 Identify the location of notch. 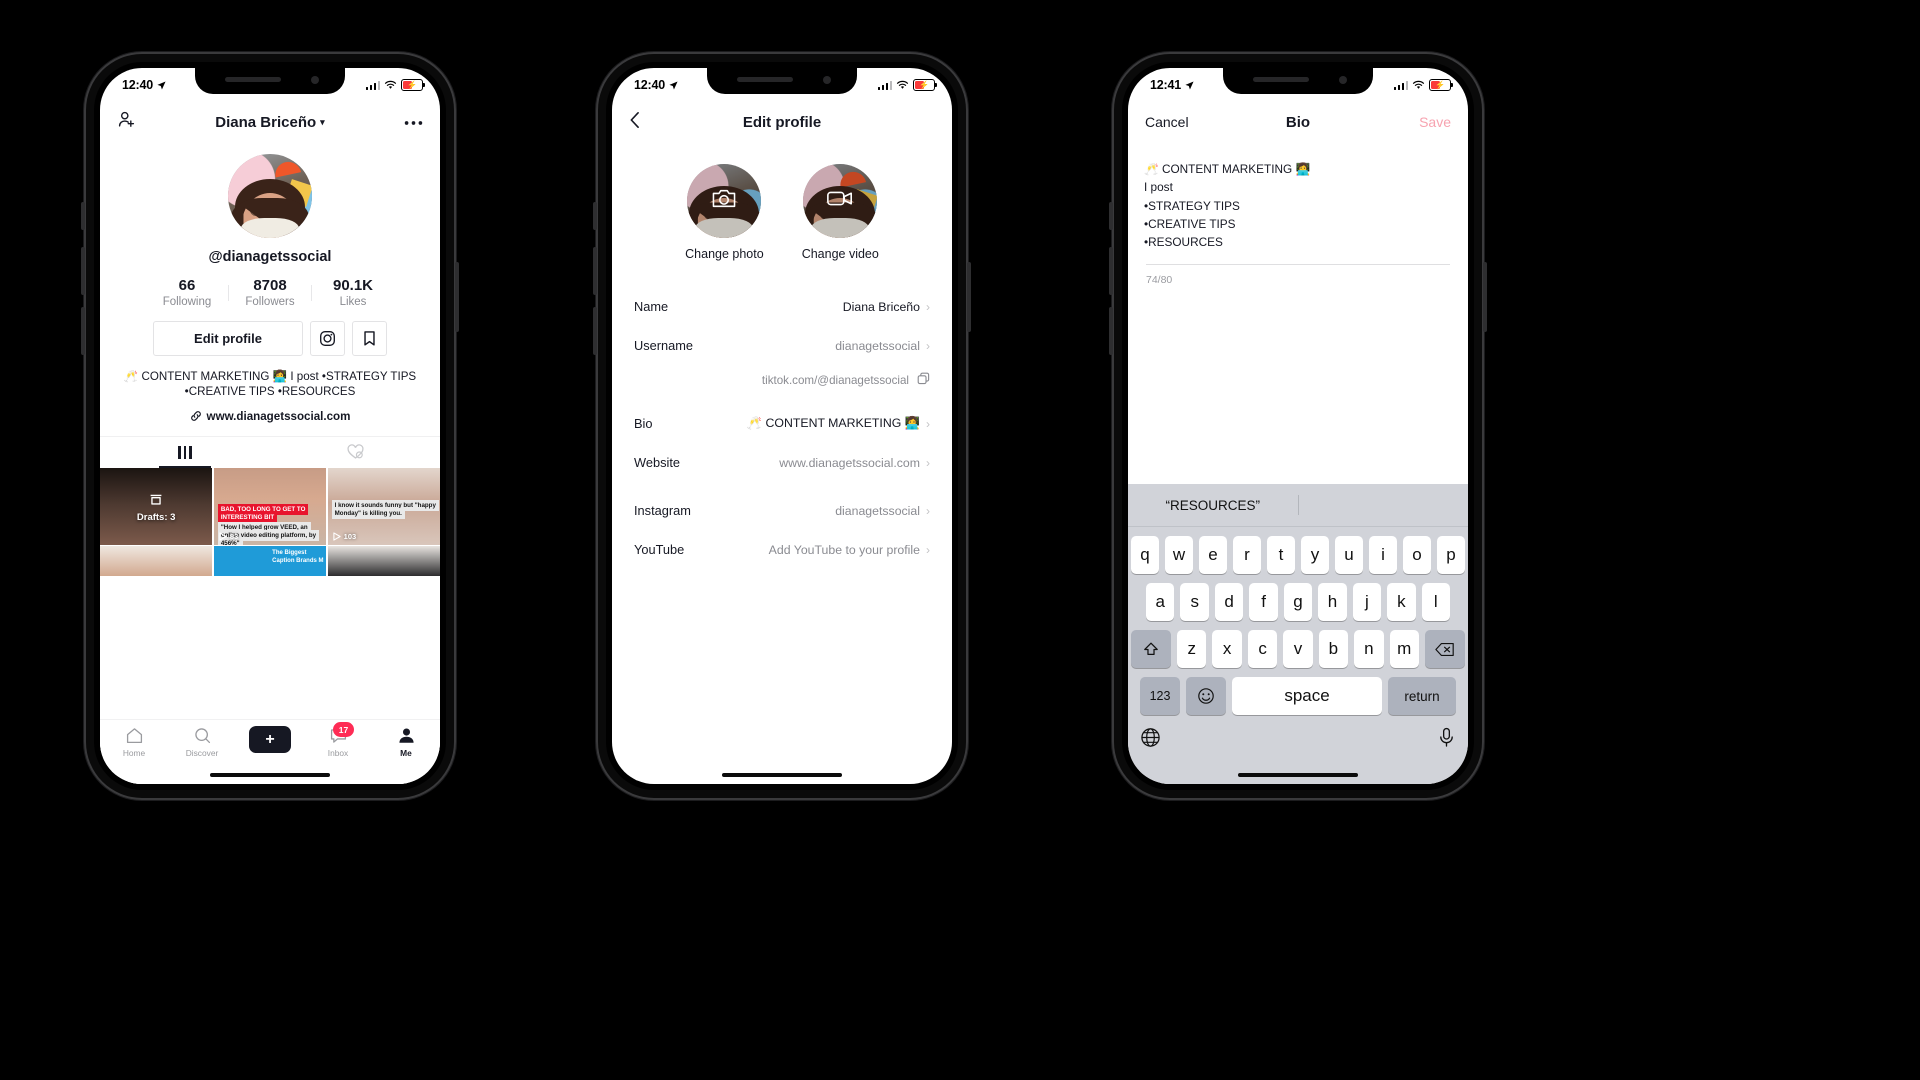
(270, 81).